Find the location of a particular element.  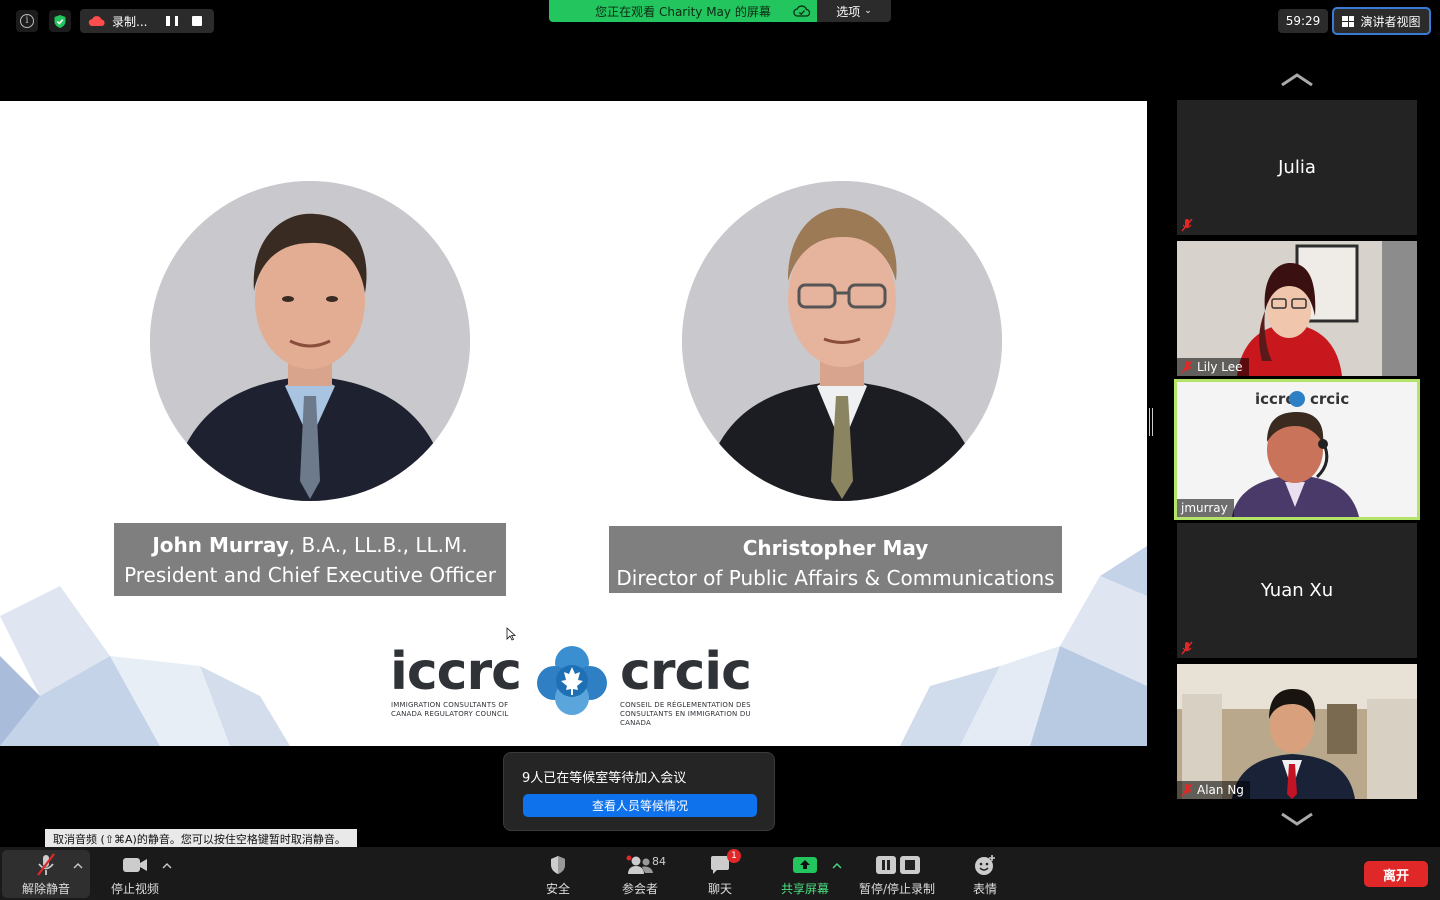

participant-name: Julia is located at coordinates (1297, 167).